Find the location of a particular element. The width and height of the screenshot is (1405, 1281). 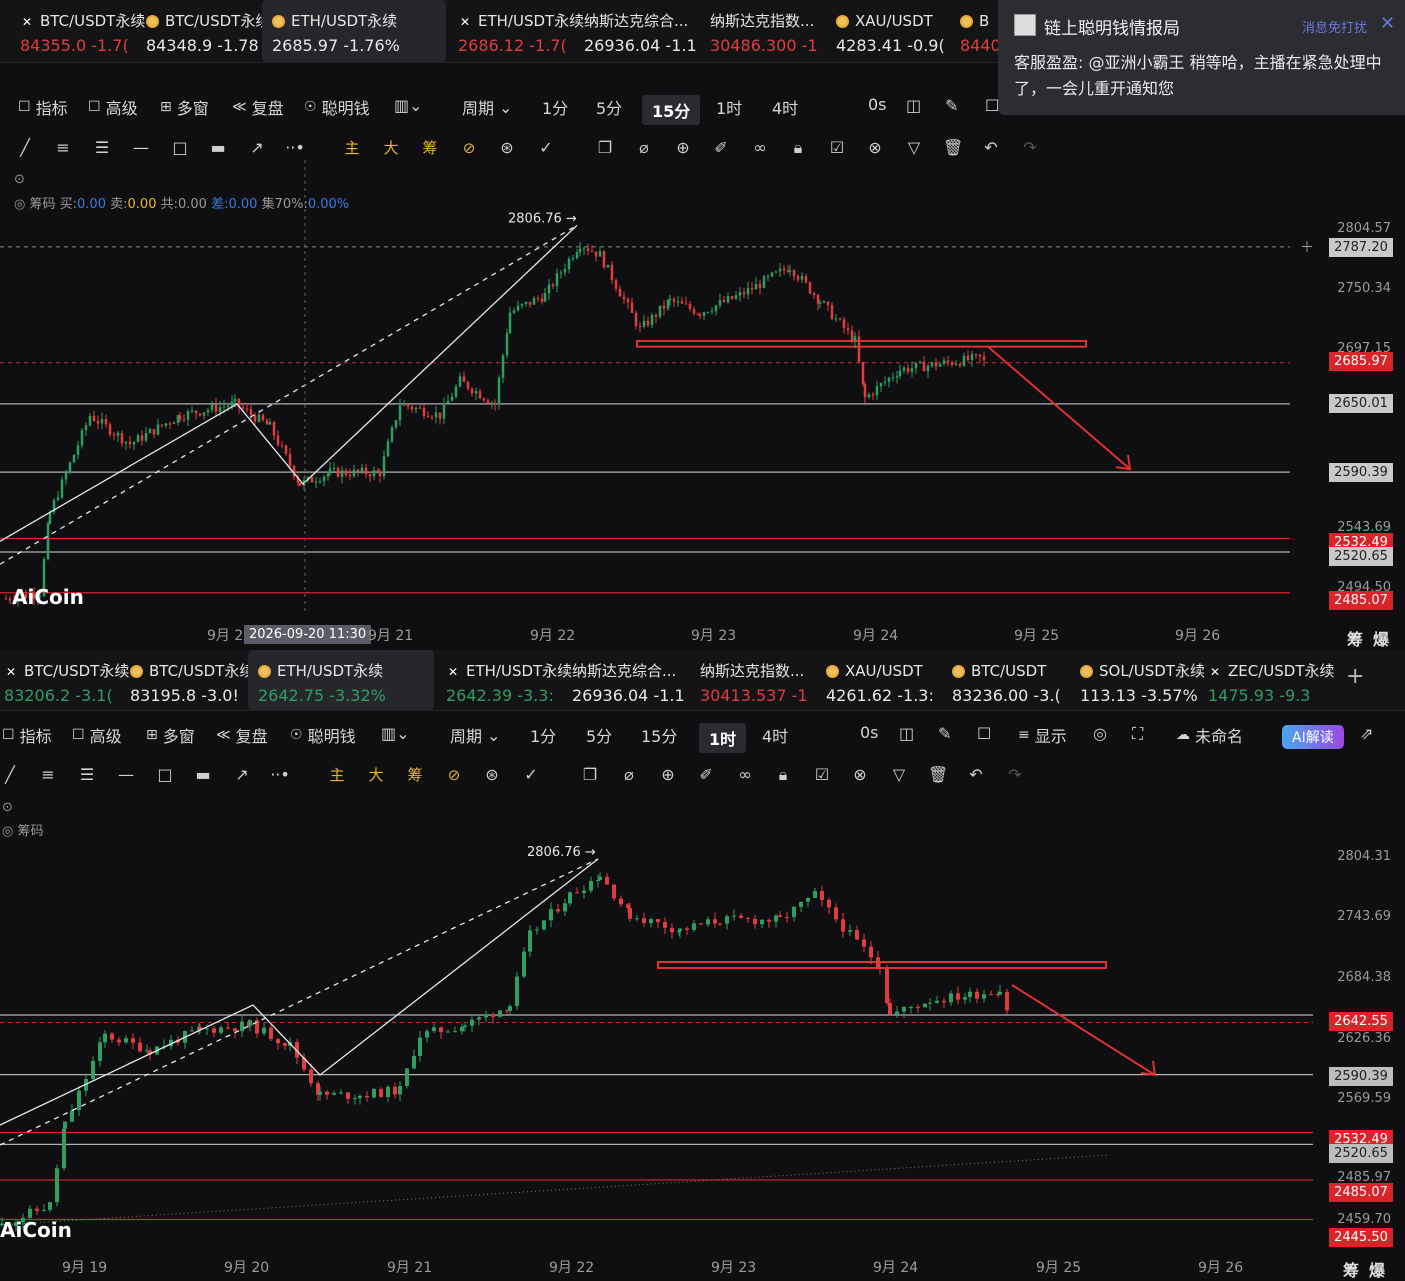

export-icon: ⇗ is located at coordinates (1366, 733).